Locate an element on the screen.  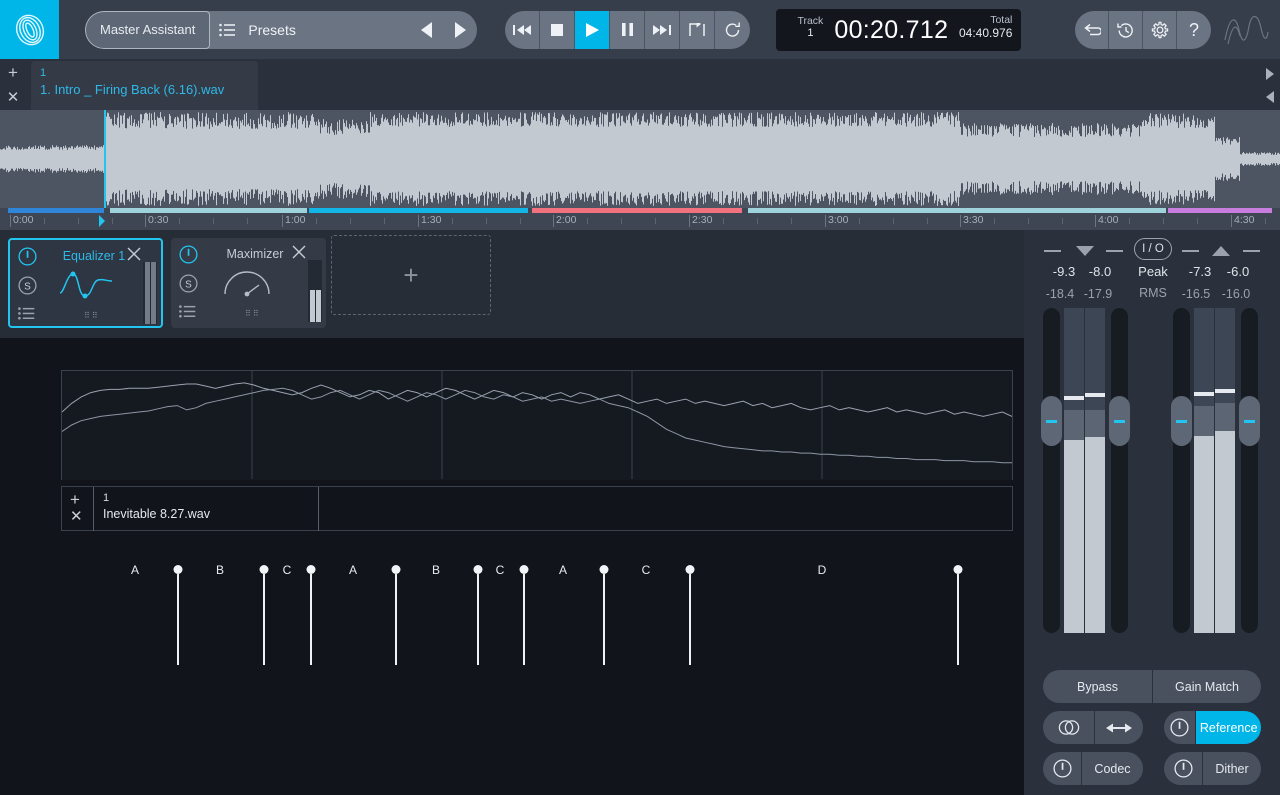
play-button is located at coordinates (593, 29).